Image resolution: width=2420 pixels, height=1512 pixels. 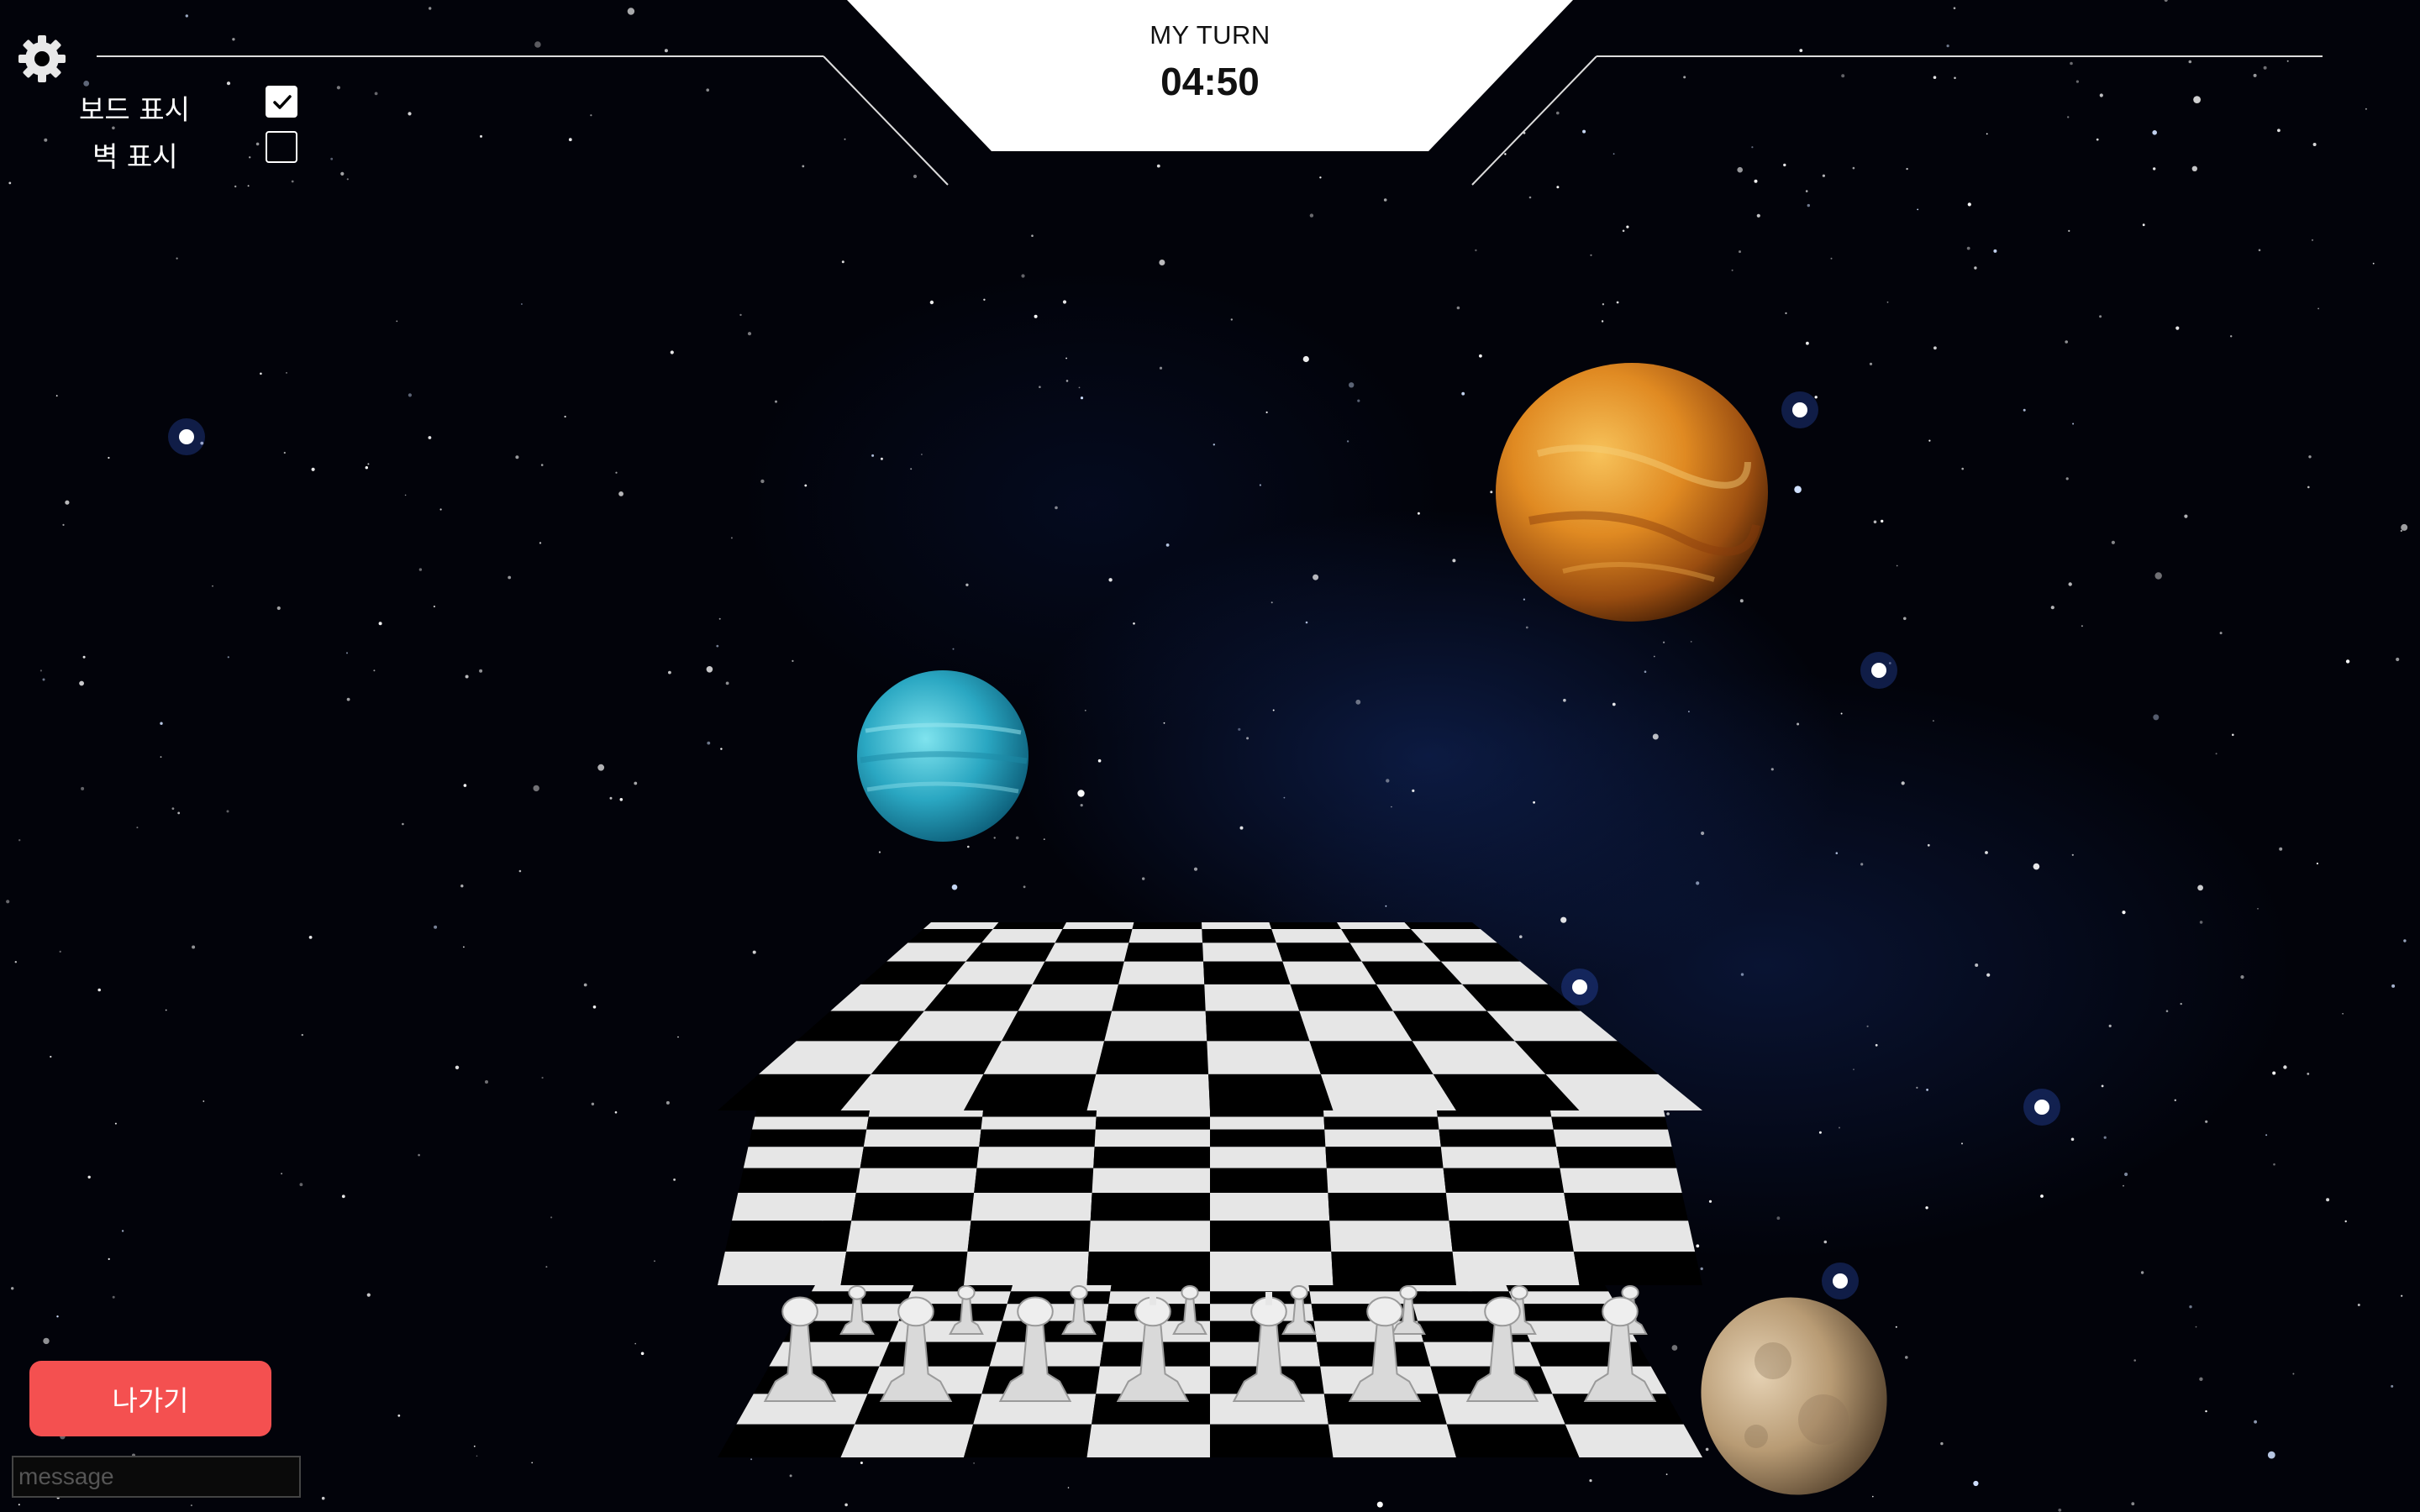 I want to click on message-input, so click(x=157, y=1477).